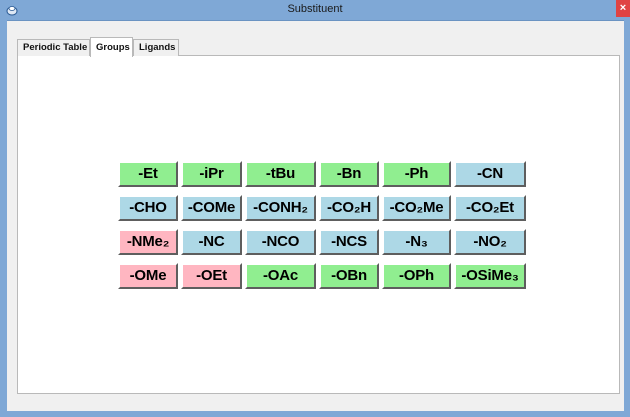  I want to click on group-button: -Ph, so click(416, 174).